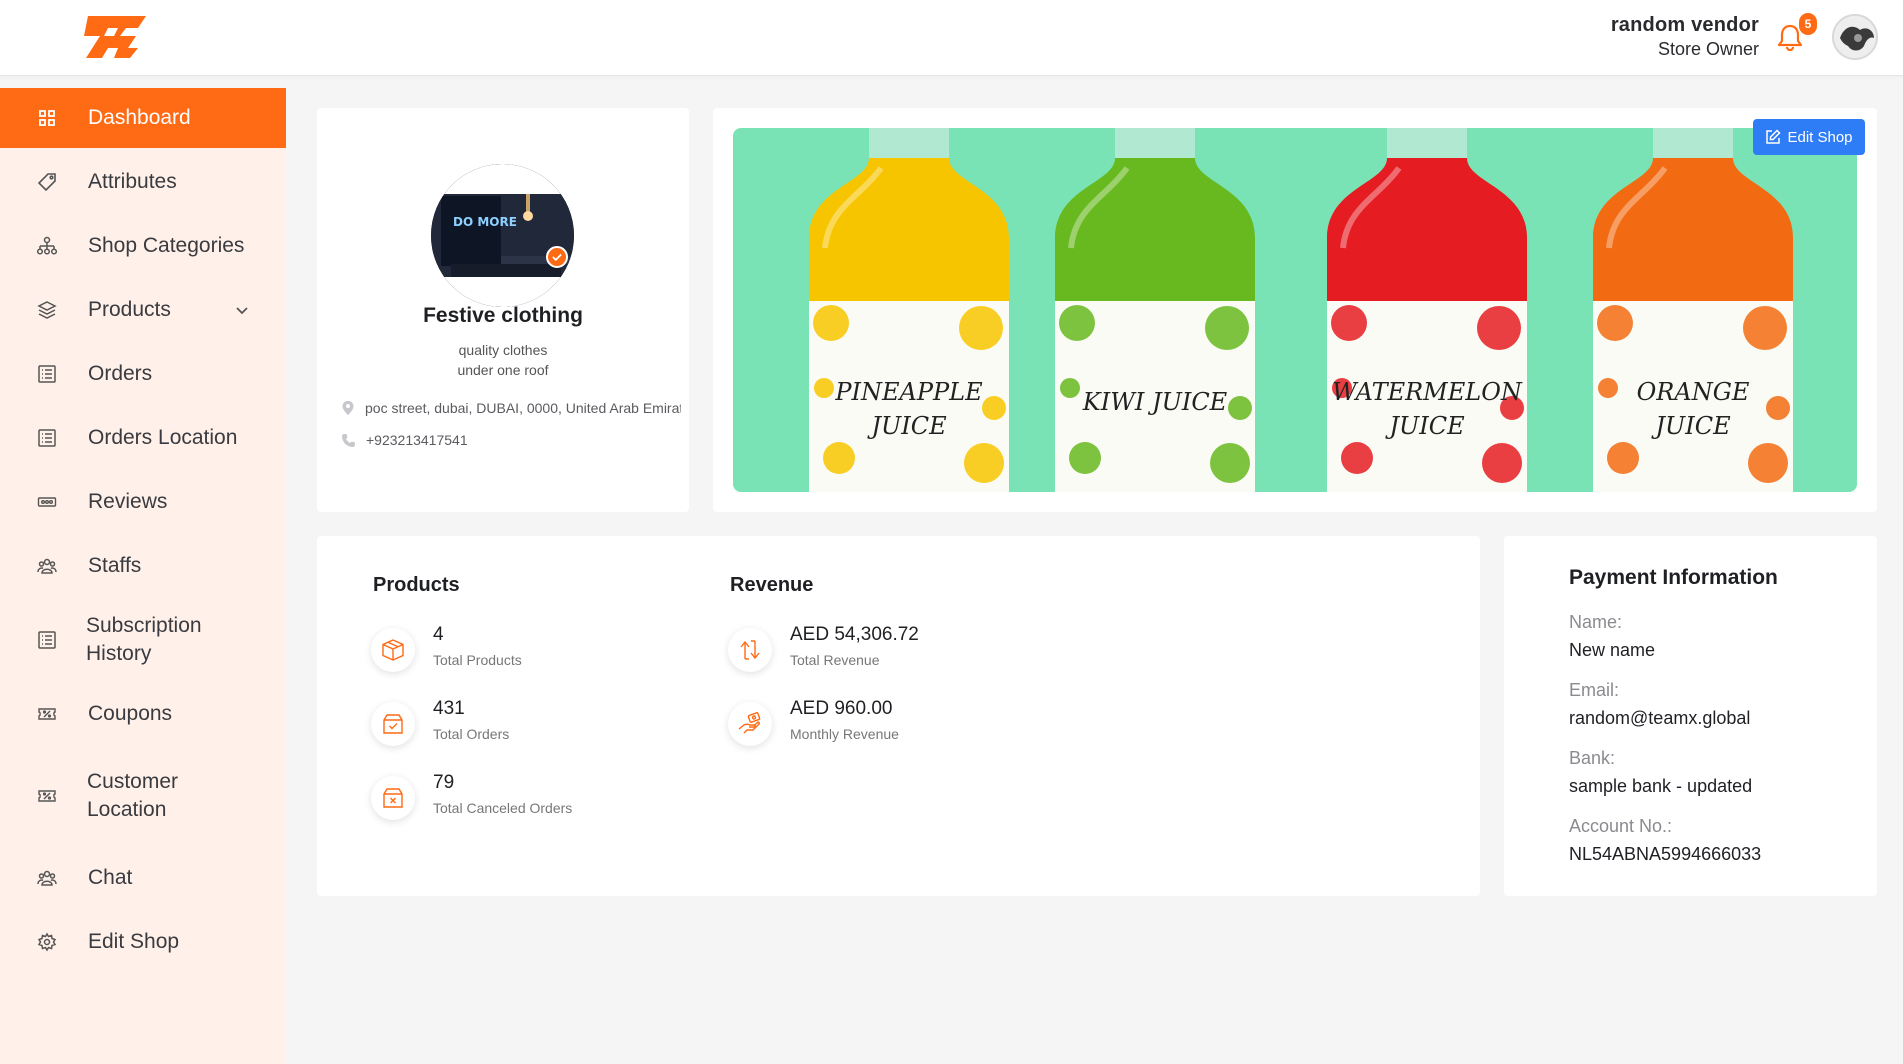 The image size is (1903, 1064). I want to click on user-info: random vendor Store Owner, so click(1685, 37).